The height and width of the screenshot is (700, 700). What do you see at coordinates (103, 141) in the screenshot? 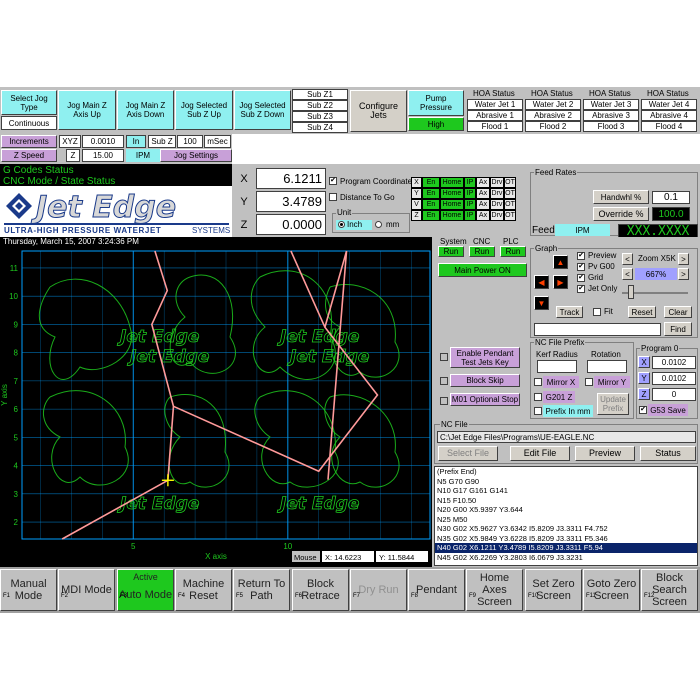
I see `xyz-increment-input: 0.0010` at bounding box center [103, 141].